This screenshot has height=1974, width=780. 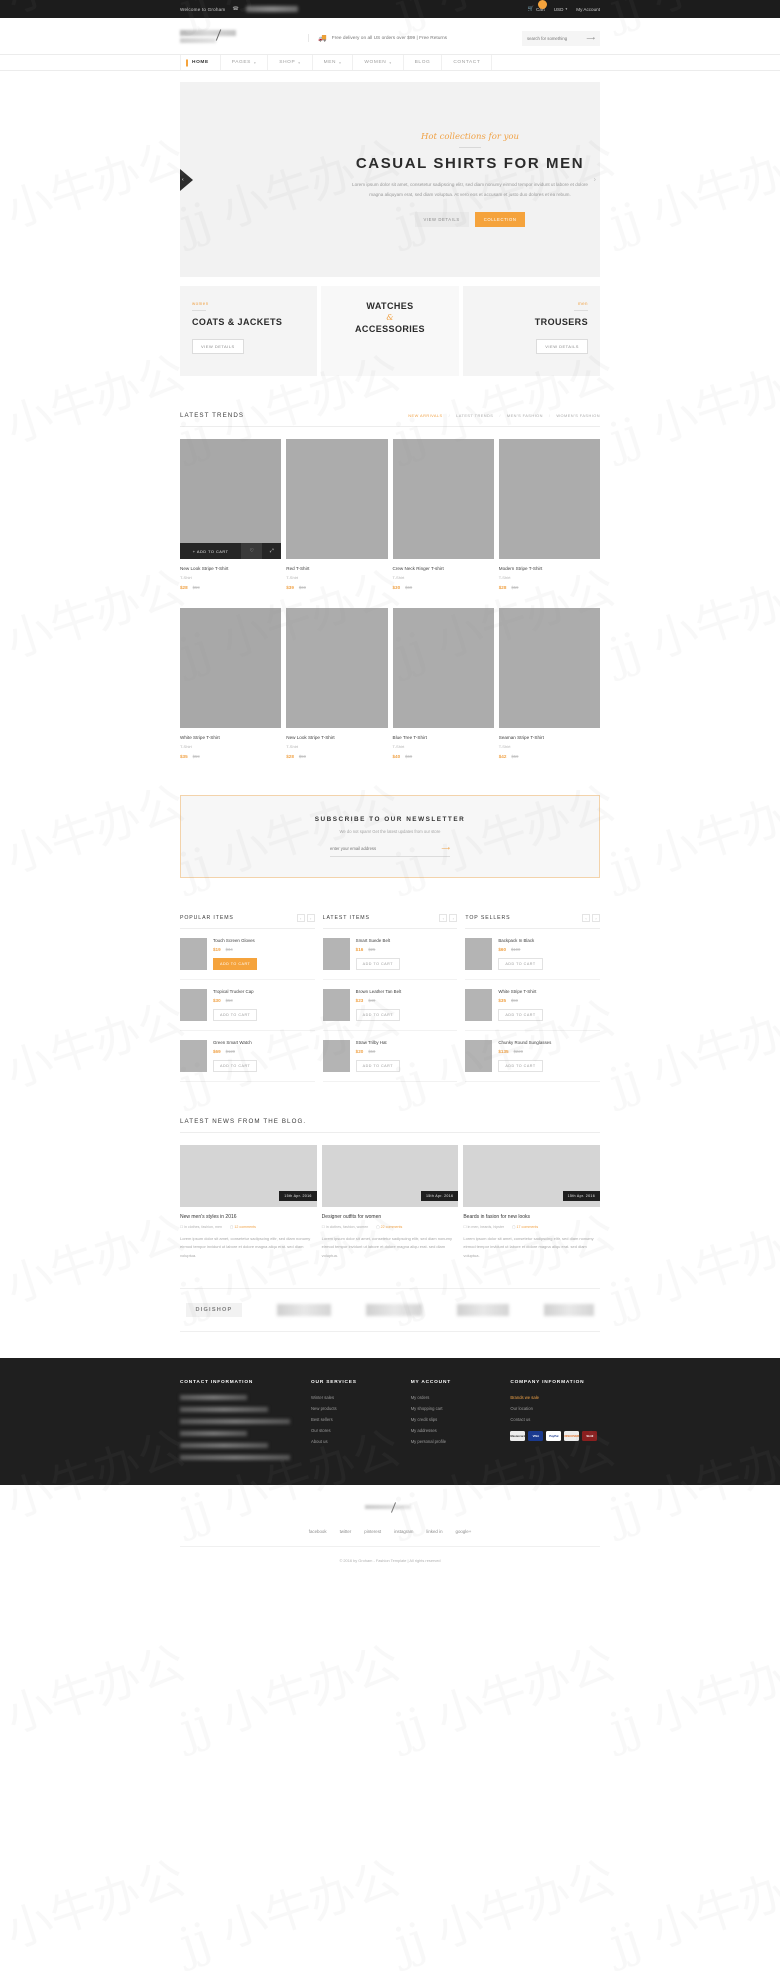 What do you see at coordinates (390, 1217) in the screenshot?
I see `blog-post-title: Designer outfits for women` at bounding box center [390, 1217].